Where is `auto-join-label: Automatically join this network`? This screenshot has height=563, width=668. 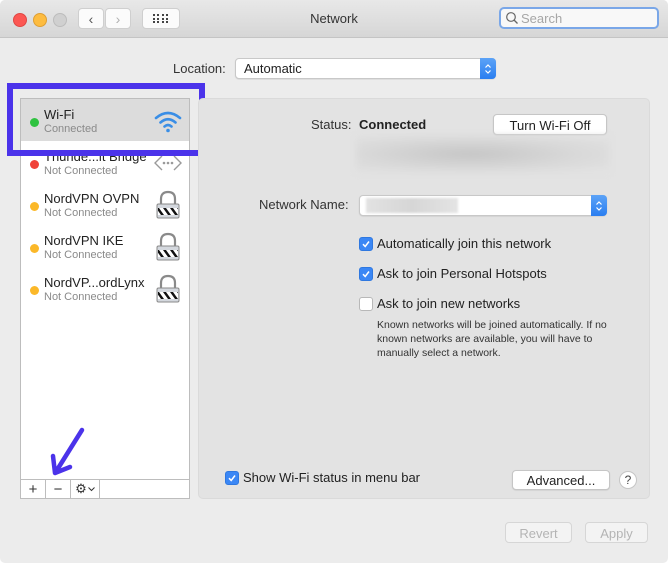
auto-join-label: Automatically join this network is located at coordinates (464, 243).